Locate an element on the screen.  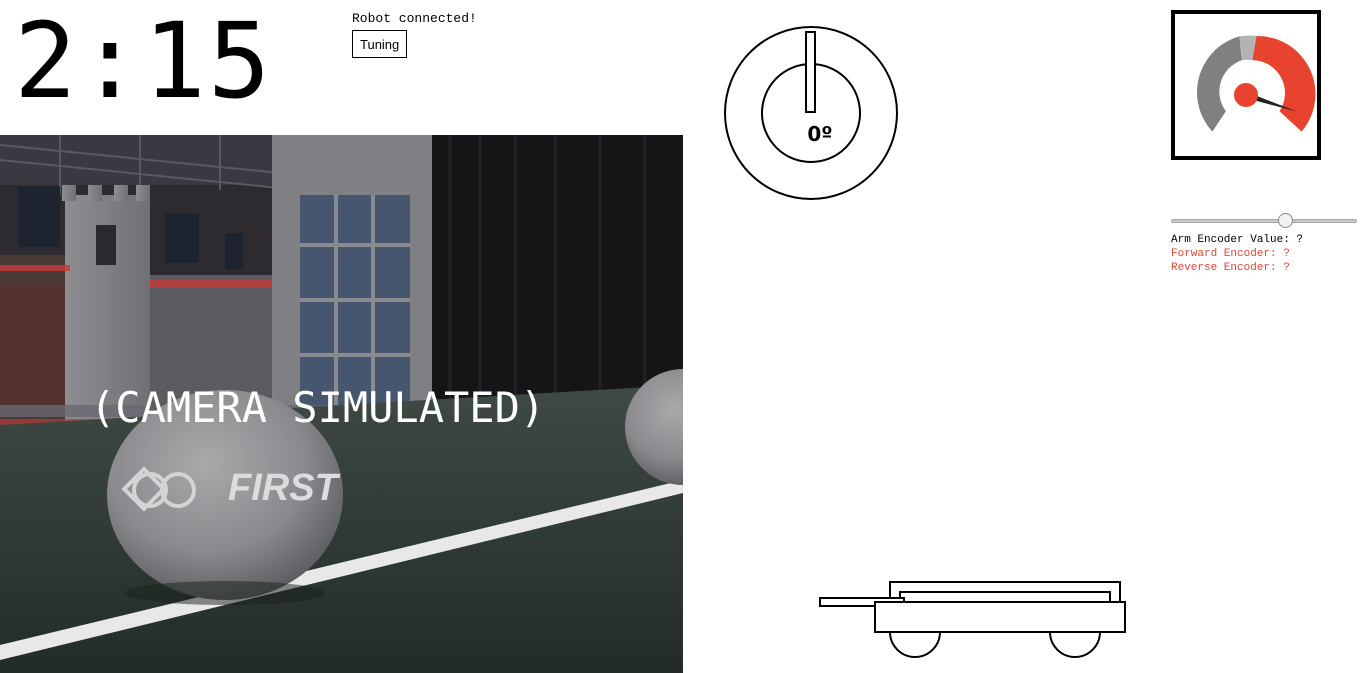
speed-gauge is located at coordinates (1246, 85).